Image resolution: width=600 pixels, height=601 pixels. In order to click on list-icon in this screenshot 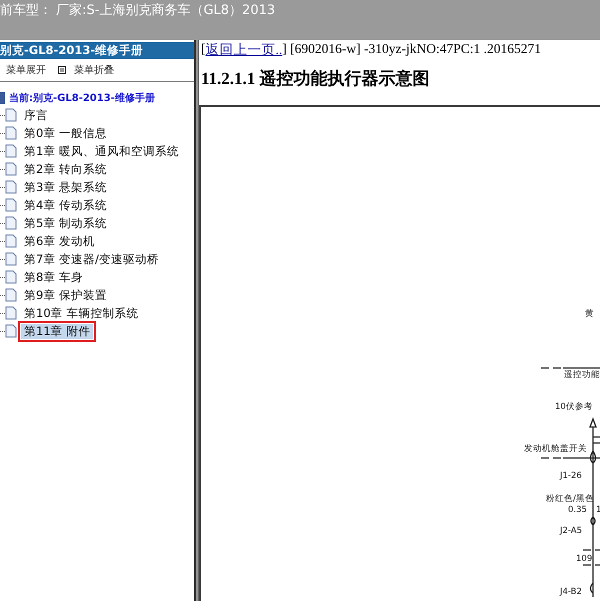, I will do `click(62, 70)`.